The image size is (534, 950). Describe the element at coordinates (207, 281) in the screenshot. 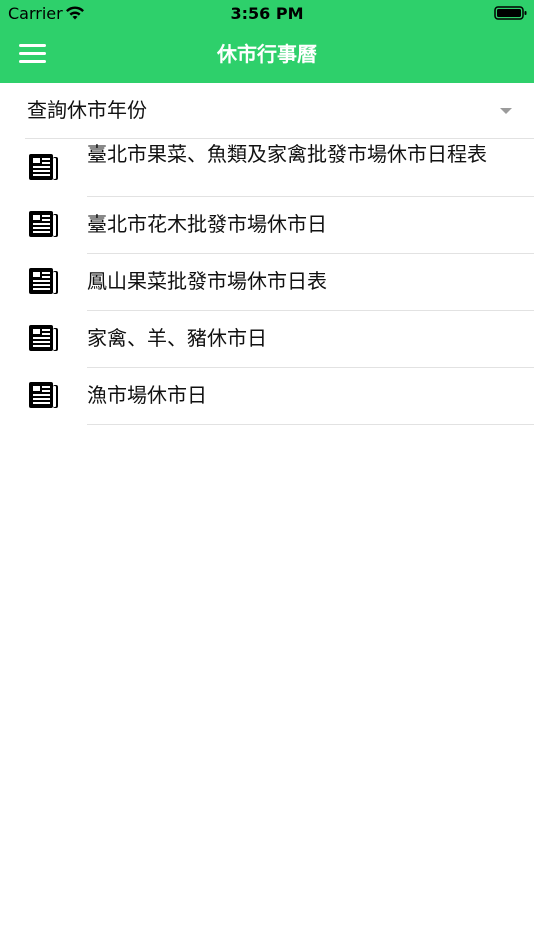

I see `list-item-label: 鳳山果菜批發市場休市日表` at that location.